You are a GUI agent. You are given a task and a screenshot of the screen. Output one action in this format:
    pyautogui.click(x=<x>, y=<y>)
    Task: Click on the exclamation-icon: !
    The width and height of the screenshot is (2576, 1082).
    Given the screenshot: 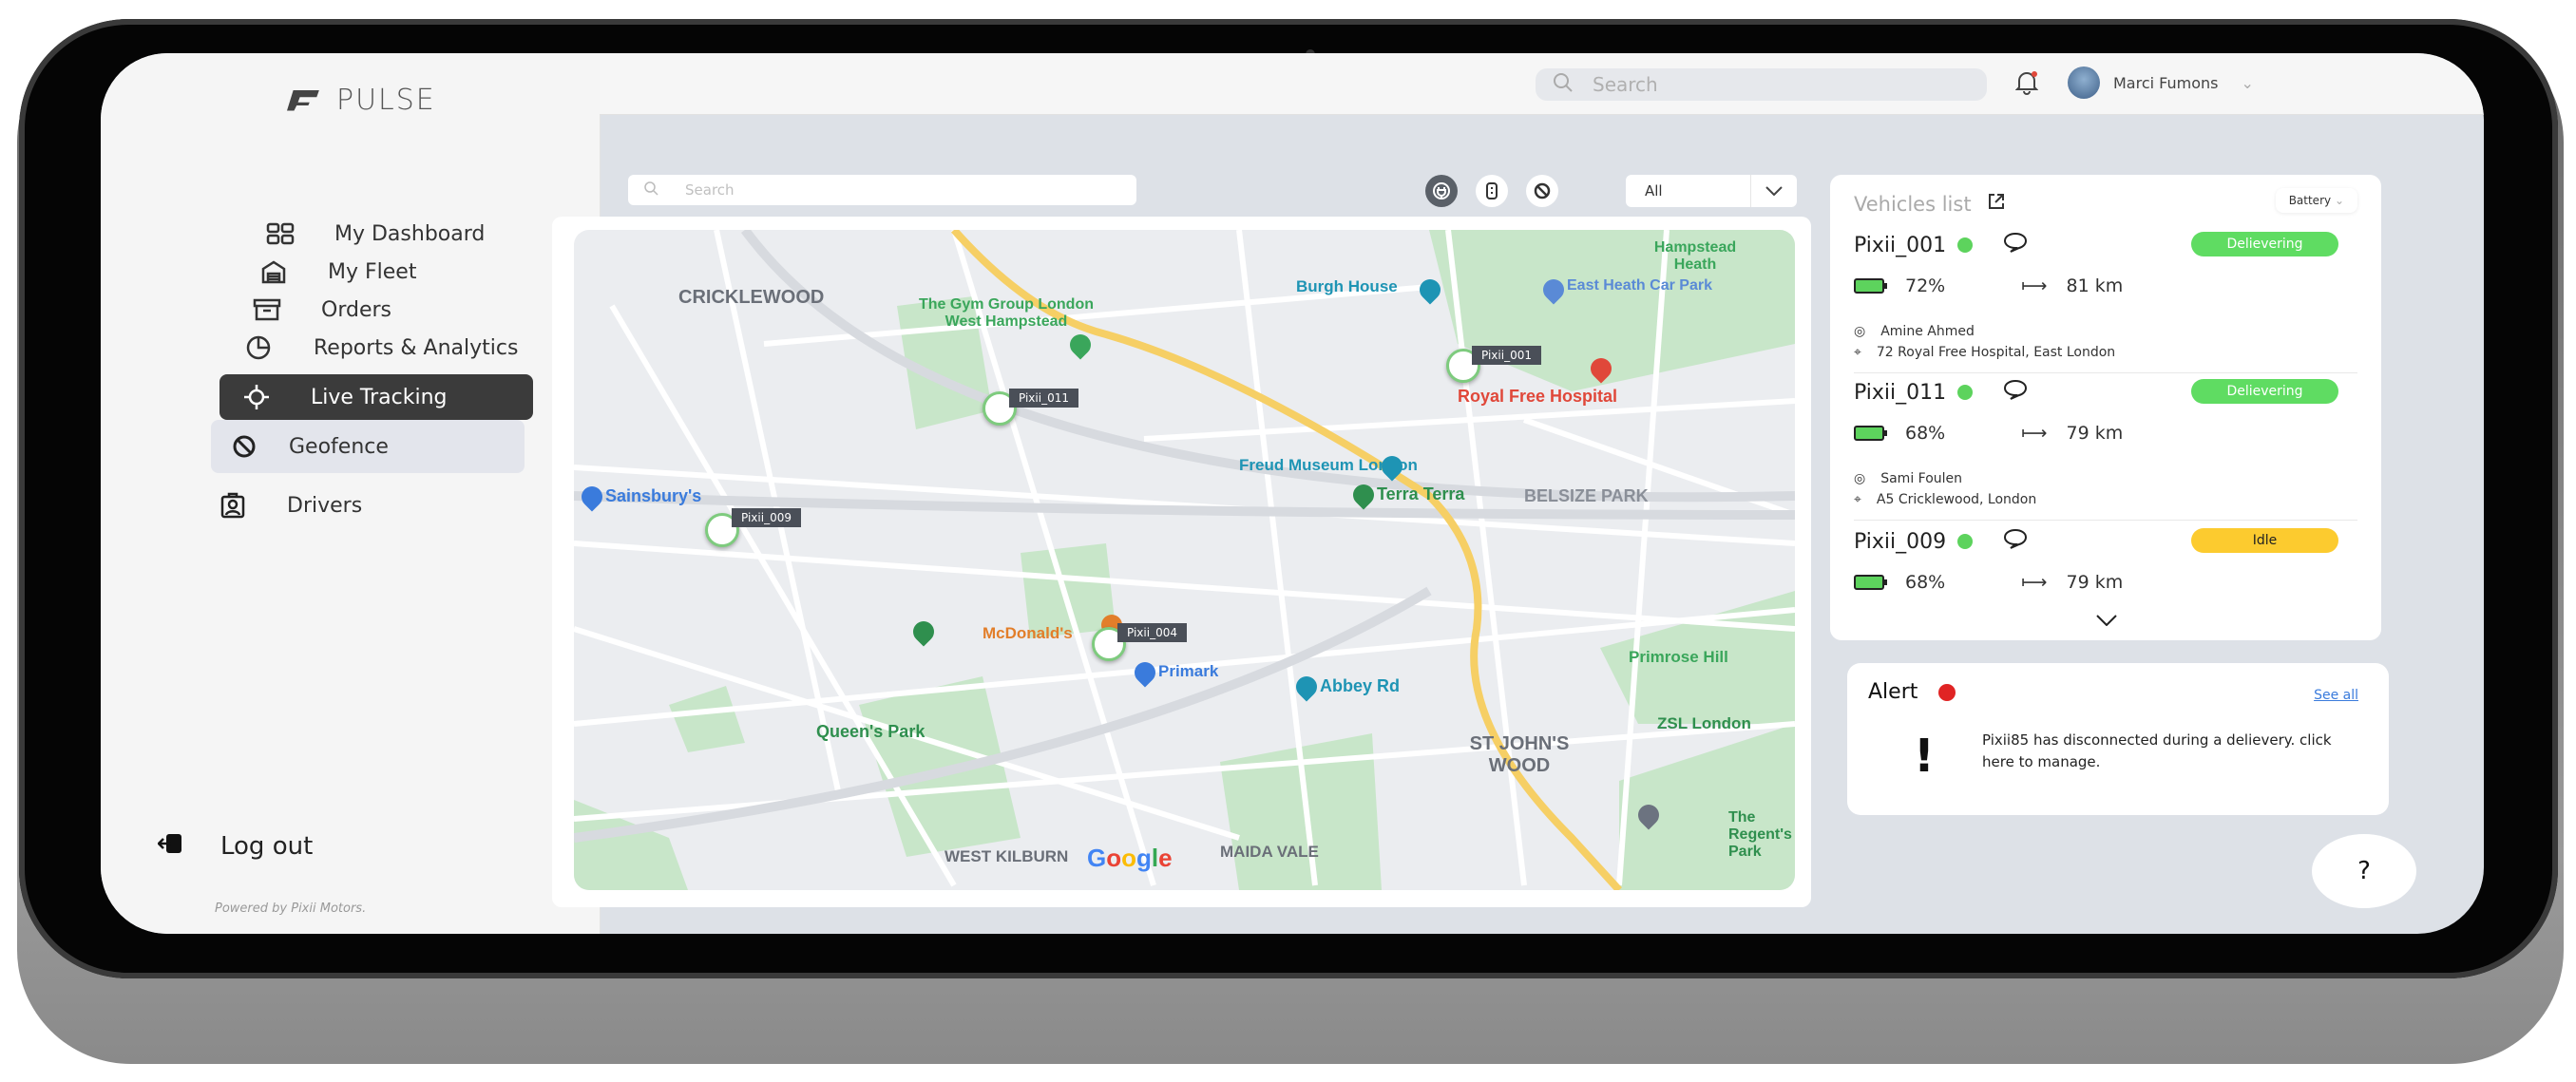 What is the action you would take?
    pyautogui.click(x=1924, y=756)
    